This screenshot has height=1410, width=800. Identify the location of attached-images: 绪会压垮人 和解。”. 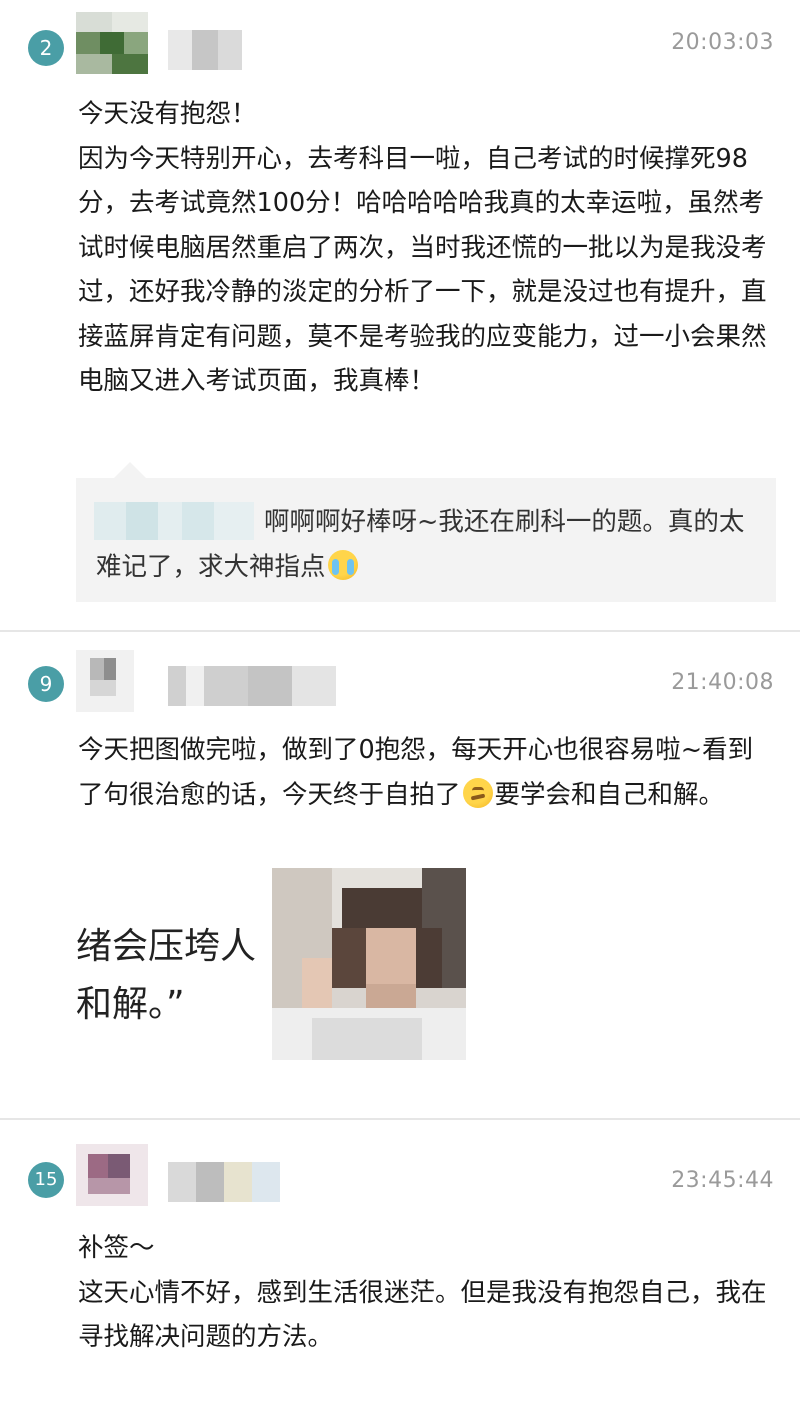
(426, 964).